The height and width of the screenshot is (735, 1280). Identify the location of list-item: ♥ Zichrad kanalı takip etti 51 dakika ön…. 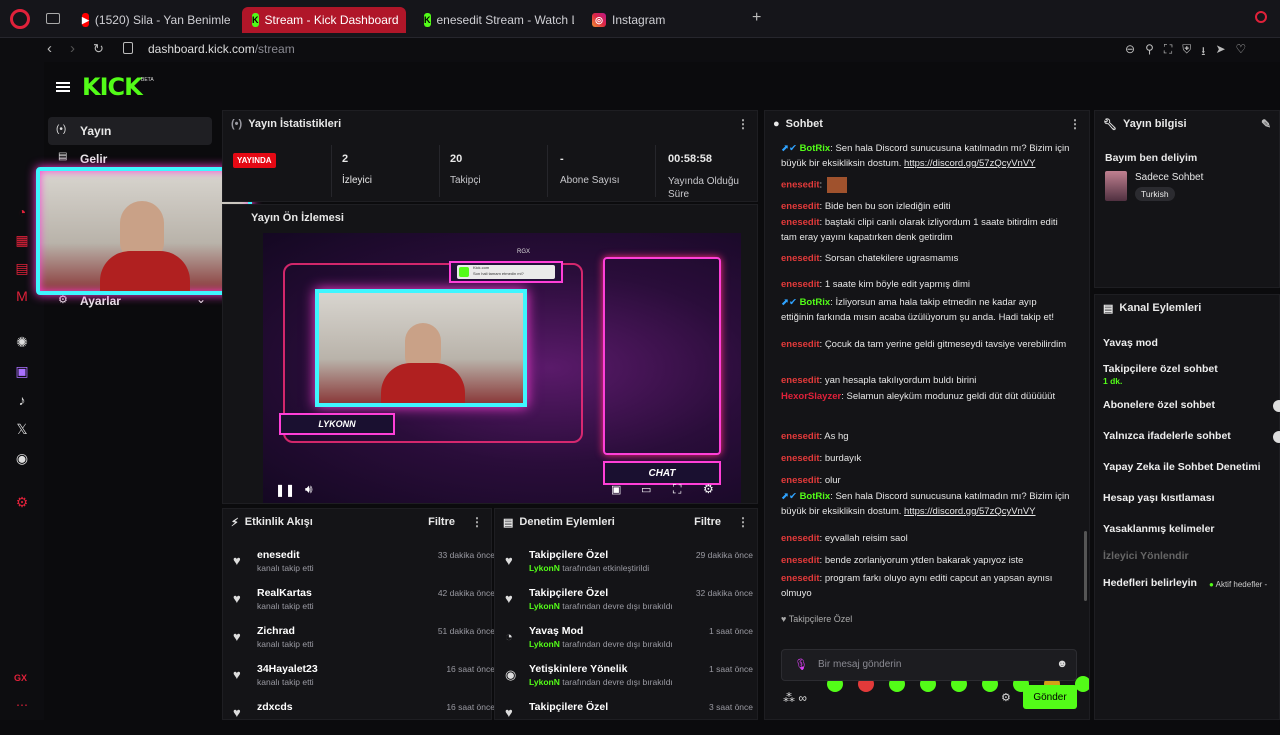
(364, 641).